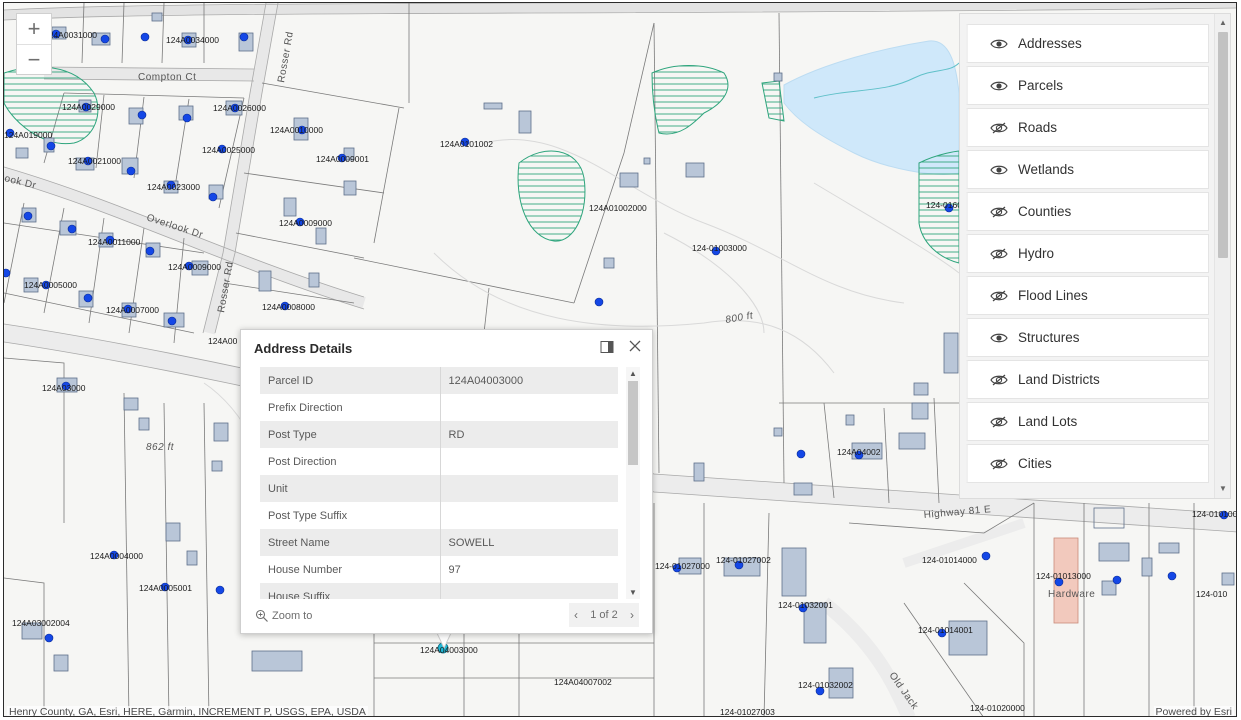 Image resolution: width=1241 pixels, height=720 pixels. Describe the element at coordinates (1053, 295) in the screenshot. I see `layer-label: Flood Lines` at that location.